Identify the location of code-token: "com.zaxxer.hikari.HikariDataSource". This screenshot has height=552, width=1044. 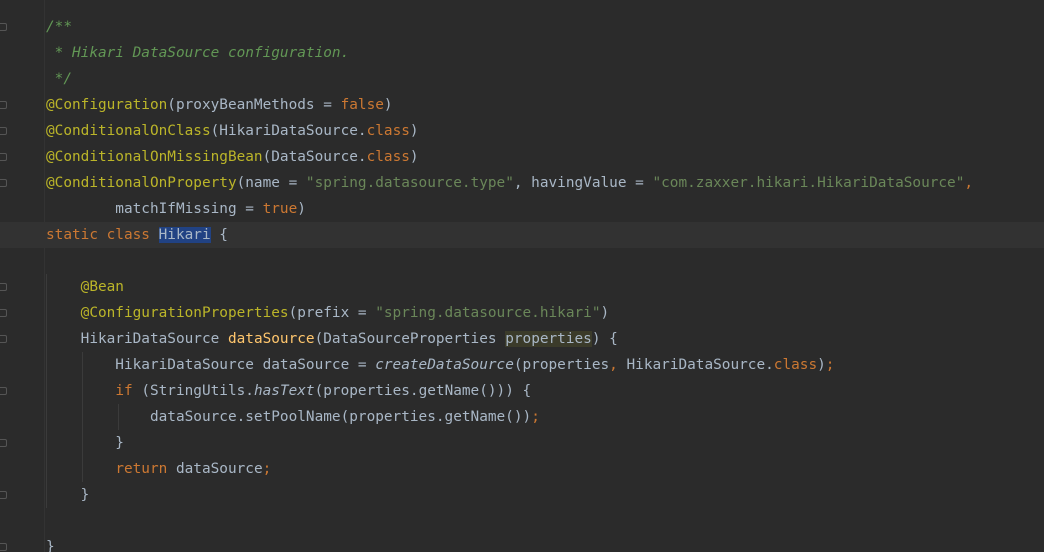
(808, 183).